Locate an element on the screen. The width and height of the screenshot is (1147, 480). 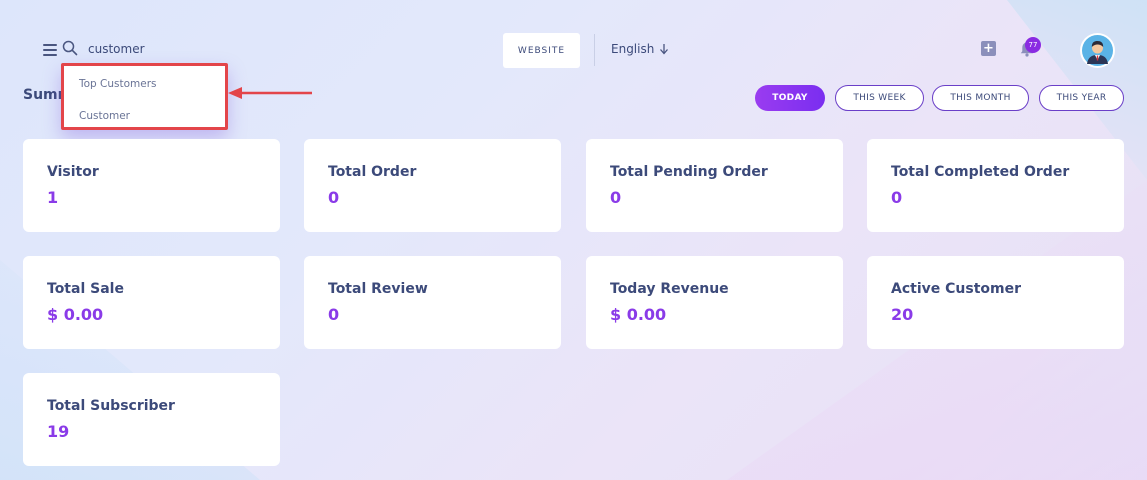
stat-card-total-sale: Total Sale $ 0.00 is located at coordinates (151, 302).